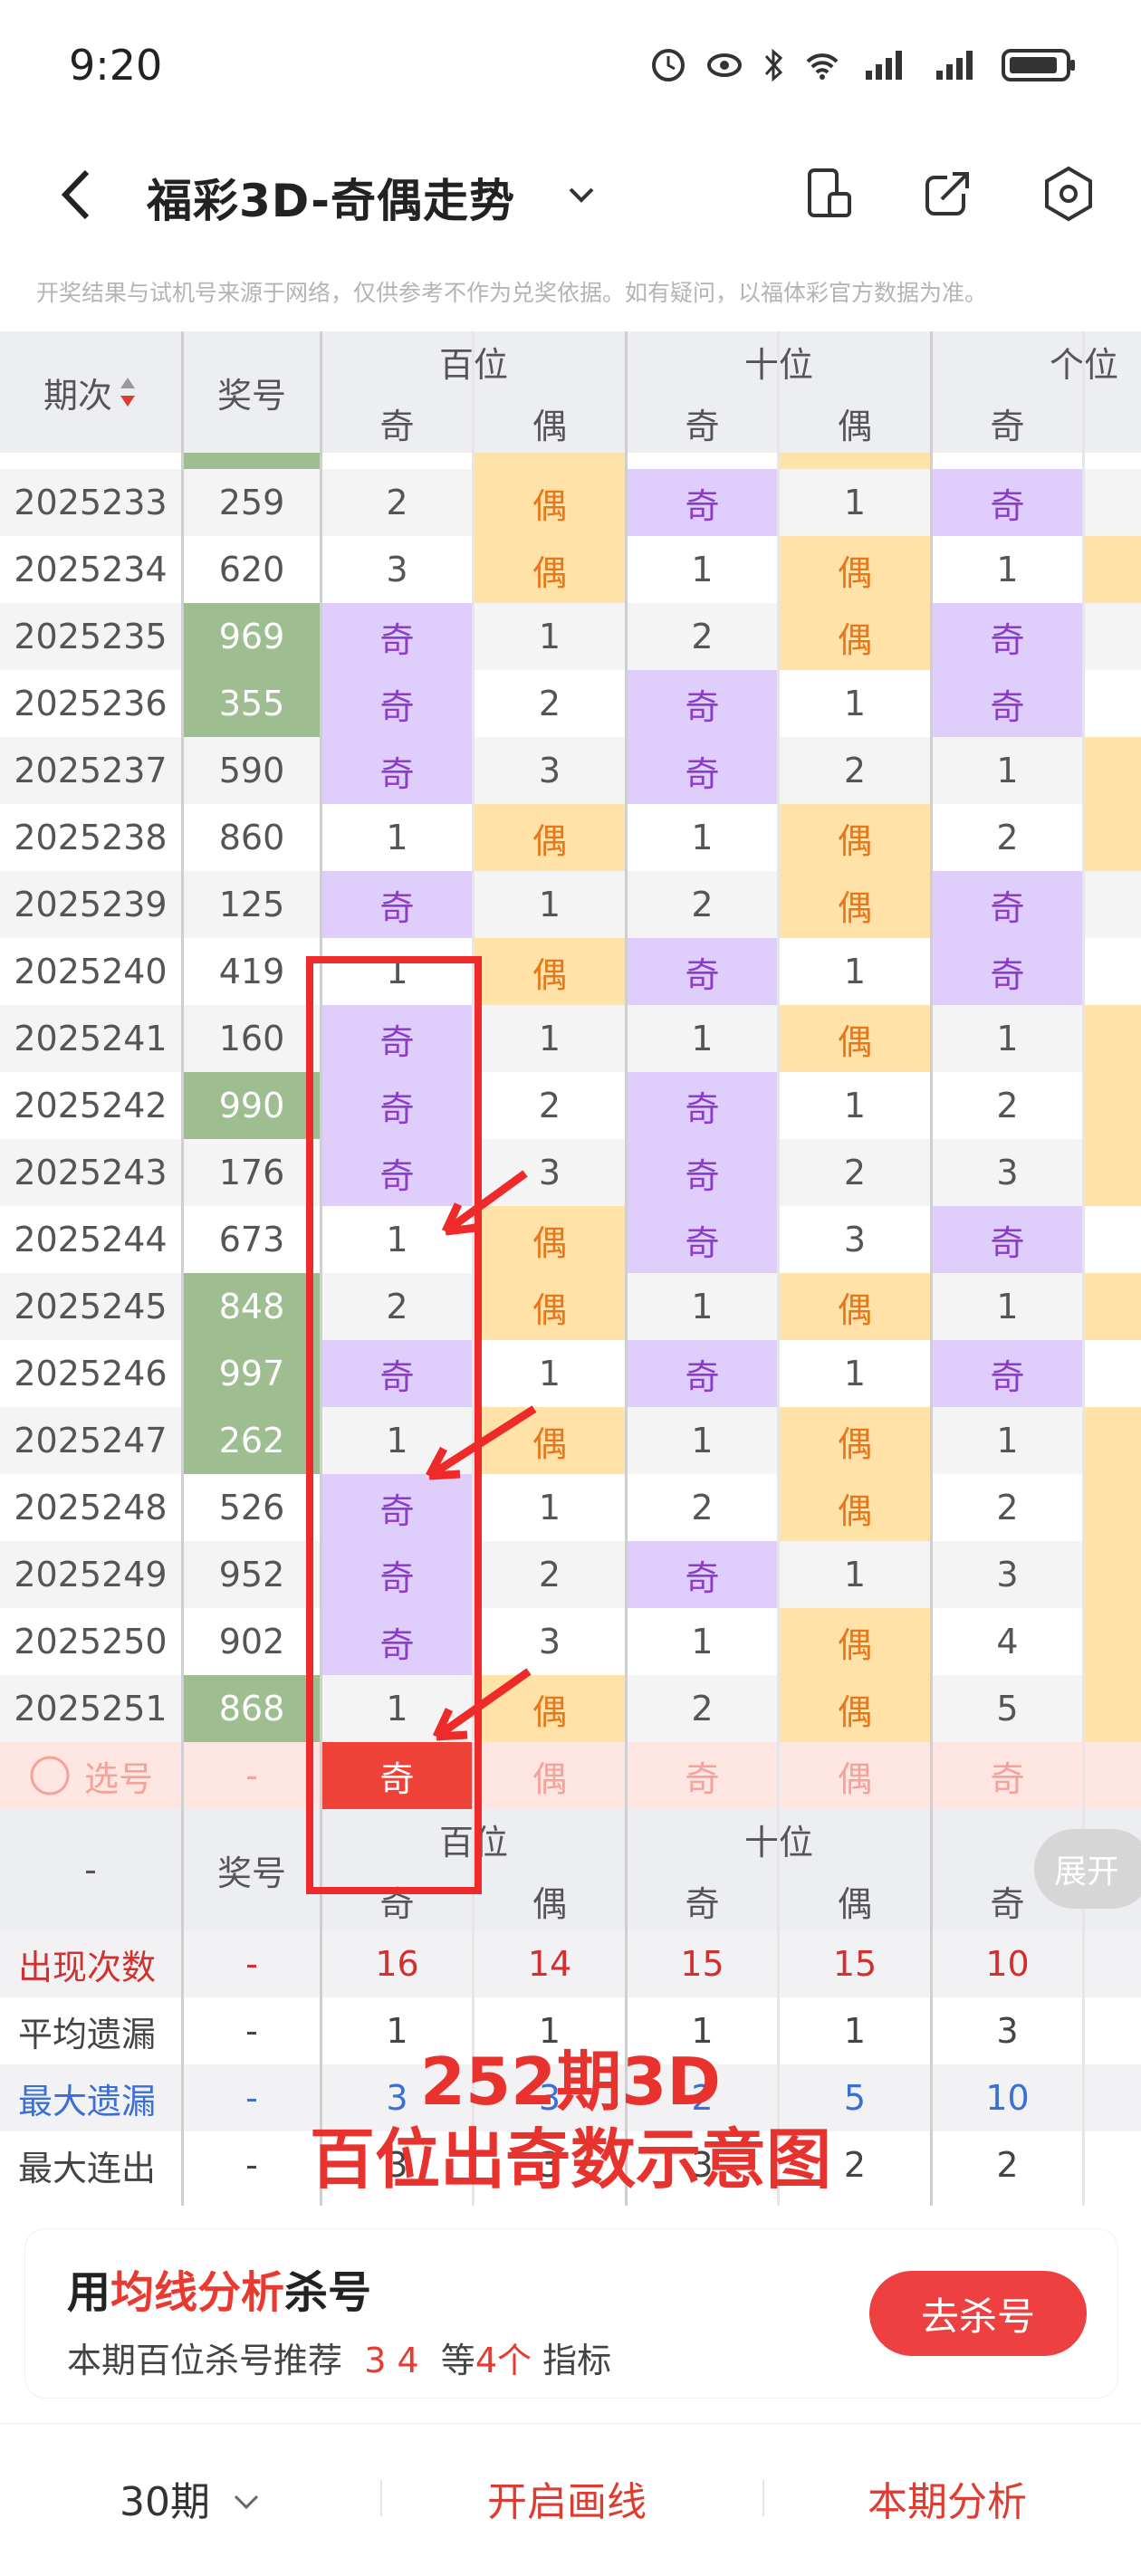 Image resolution: width=1141 pixels, height=2576 pixels. Describe the element at coordinates (571, 2313) in the screenshot. I see `promo-card: 用均线分析杀号 本期百位杀号推荐 3 4 等4个 指标 去杀号` at that location.